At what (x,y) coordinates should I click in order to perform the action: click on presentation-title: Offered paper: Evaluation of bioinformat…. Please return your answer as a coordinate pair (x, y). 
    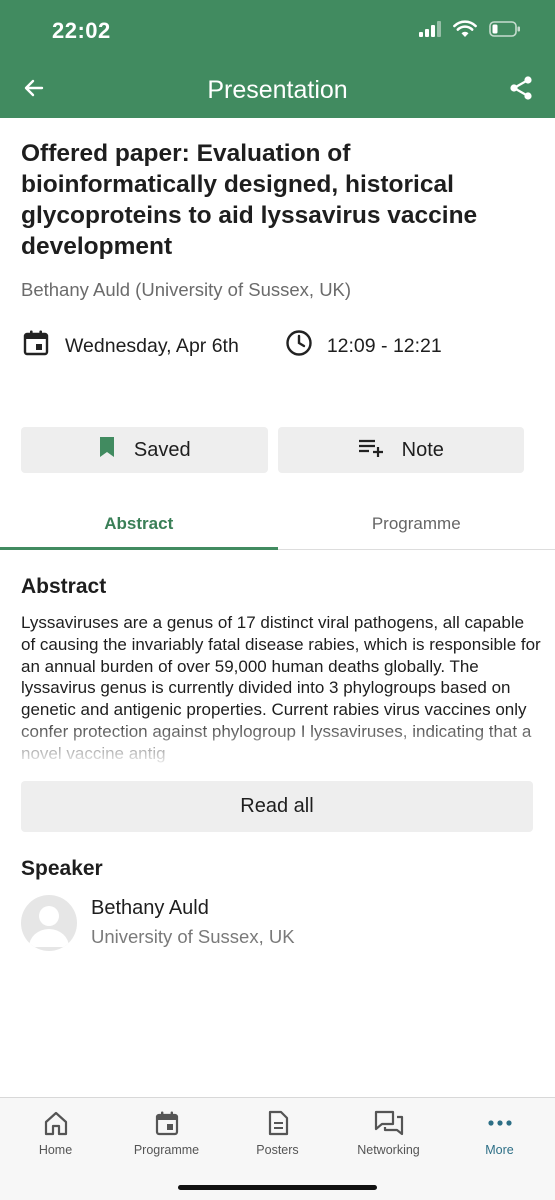
    Looking at the image, I should click on (249, 200).